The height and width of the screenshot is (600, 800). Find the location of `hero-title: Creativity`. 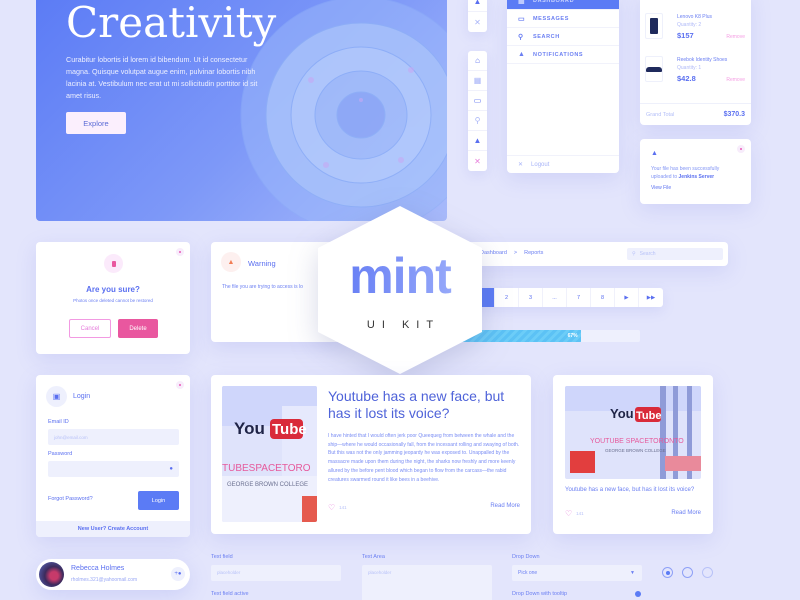

hero-title: Creativity is located at coordinates (171, 23).